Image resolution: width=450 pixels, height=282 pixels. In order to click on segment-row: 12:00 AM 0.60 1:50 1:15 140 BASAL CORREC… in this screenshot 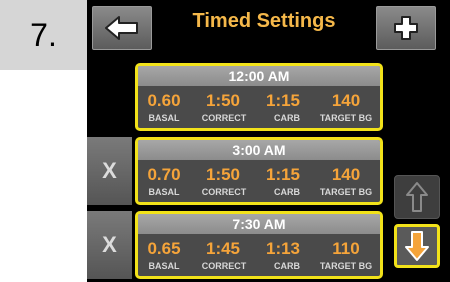, I will do `click(259, 97)`.